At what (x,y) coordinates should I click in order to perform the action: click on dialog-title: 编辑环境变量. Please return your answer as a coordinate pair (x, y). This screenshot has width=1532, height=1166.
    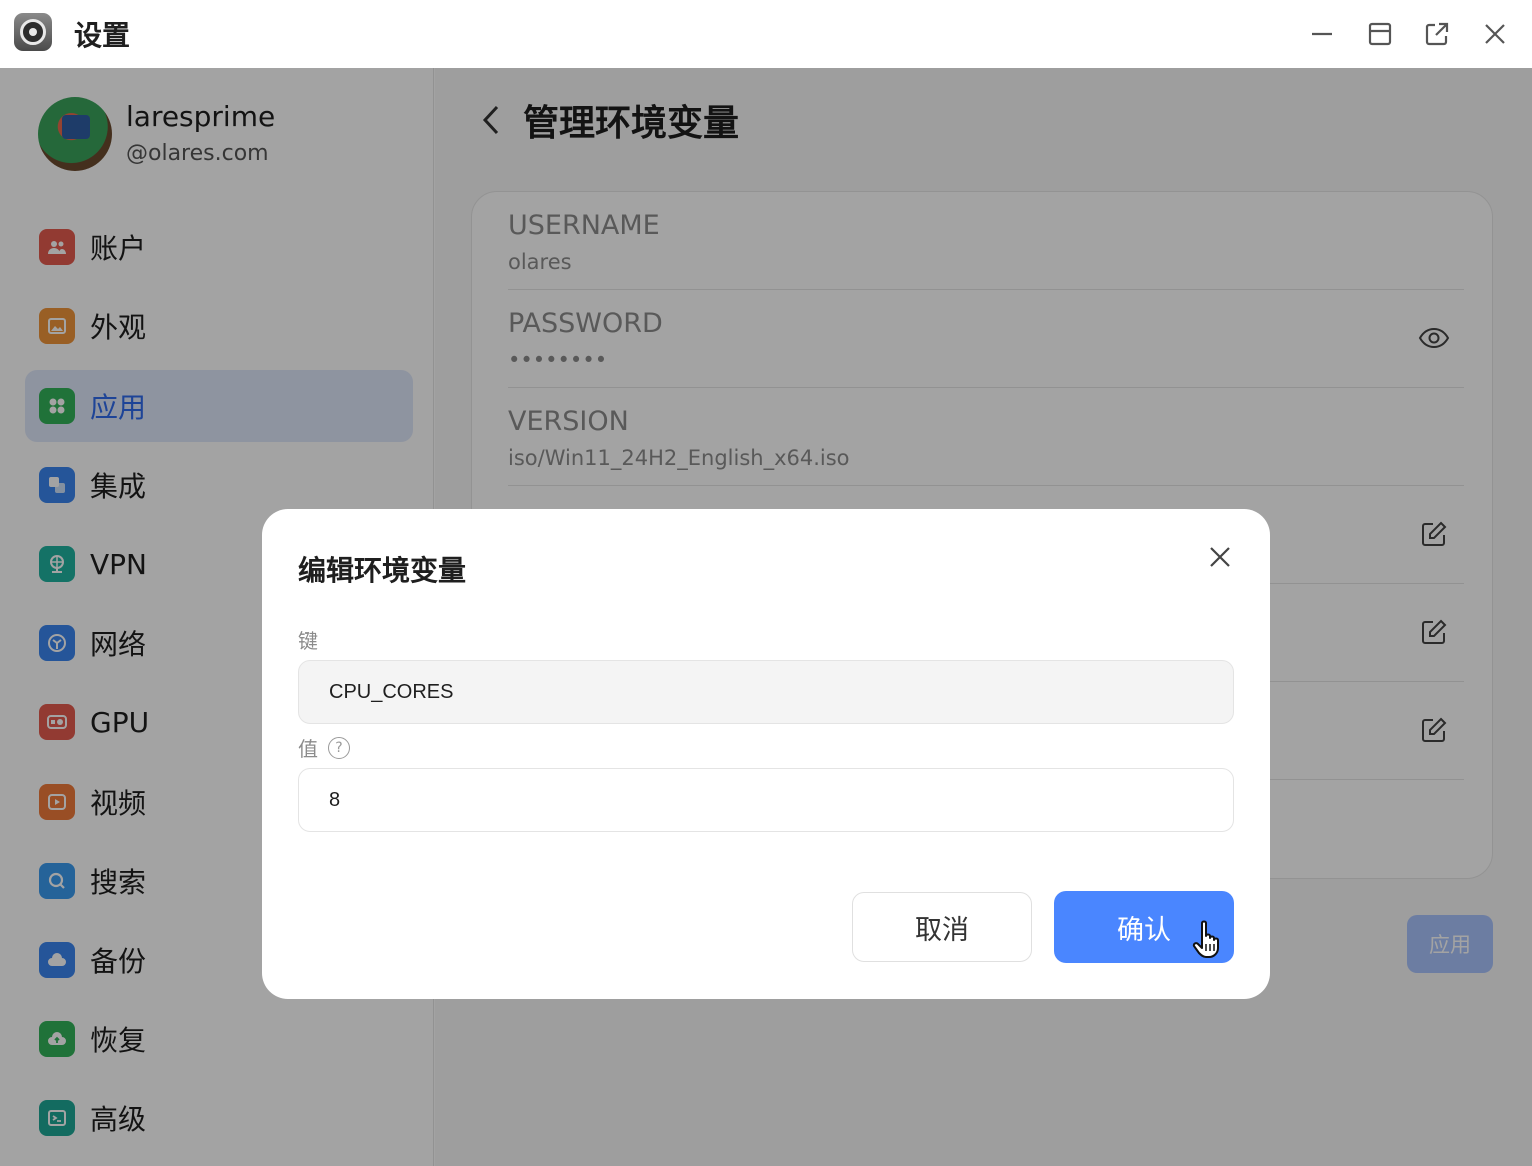
    Looking at the image, I should click on (382, 570).